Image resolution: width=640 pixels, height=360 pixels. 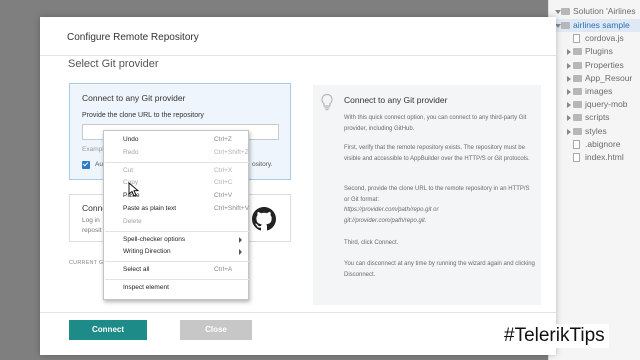 What do you see at coordinates (262, 164) in the screenshot?
I see `checkbox-label-end: ository.` at bounding box center [262, 164].